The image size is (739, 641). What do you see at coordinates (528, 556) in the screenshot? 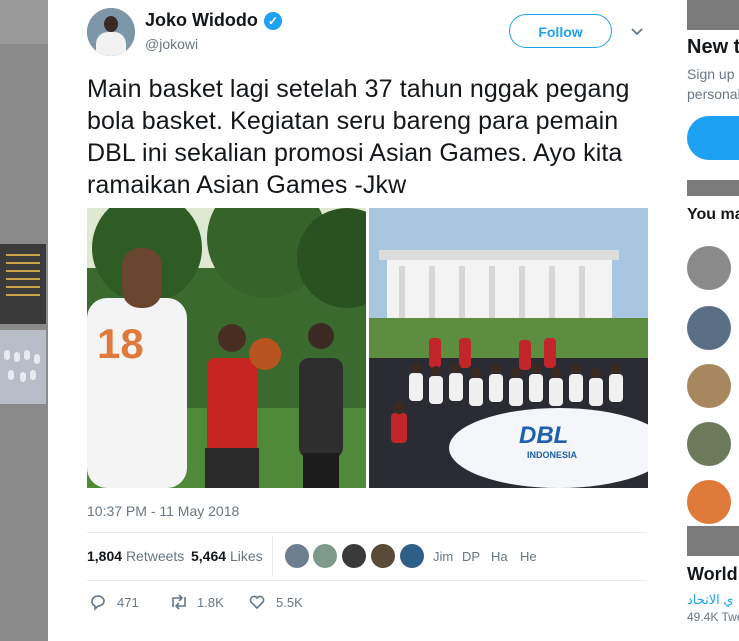
I see `liker-name: He` at bounding box center [528, 556].